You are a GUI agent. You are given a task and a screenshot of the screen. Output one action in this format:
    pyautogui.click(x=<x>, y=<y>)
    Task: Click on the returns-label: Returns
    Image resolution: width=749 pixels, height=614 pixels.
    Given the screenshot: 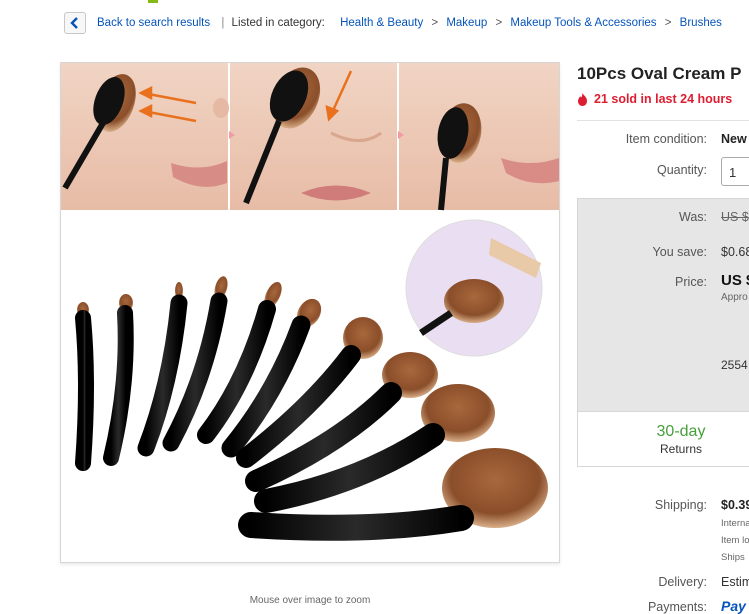 What is the action you would take?
    pyautogui.click(x=681, y=449)
    